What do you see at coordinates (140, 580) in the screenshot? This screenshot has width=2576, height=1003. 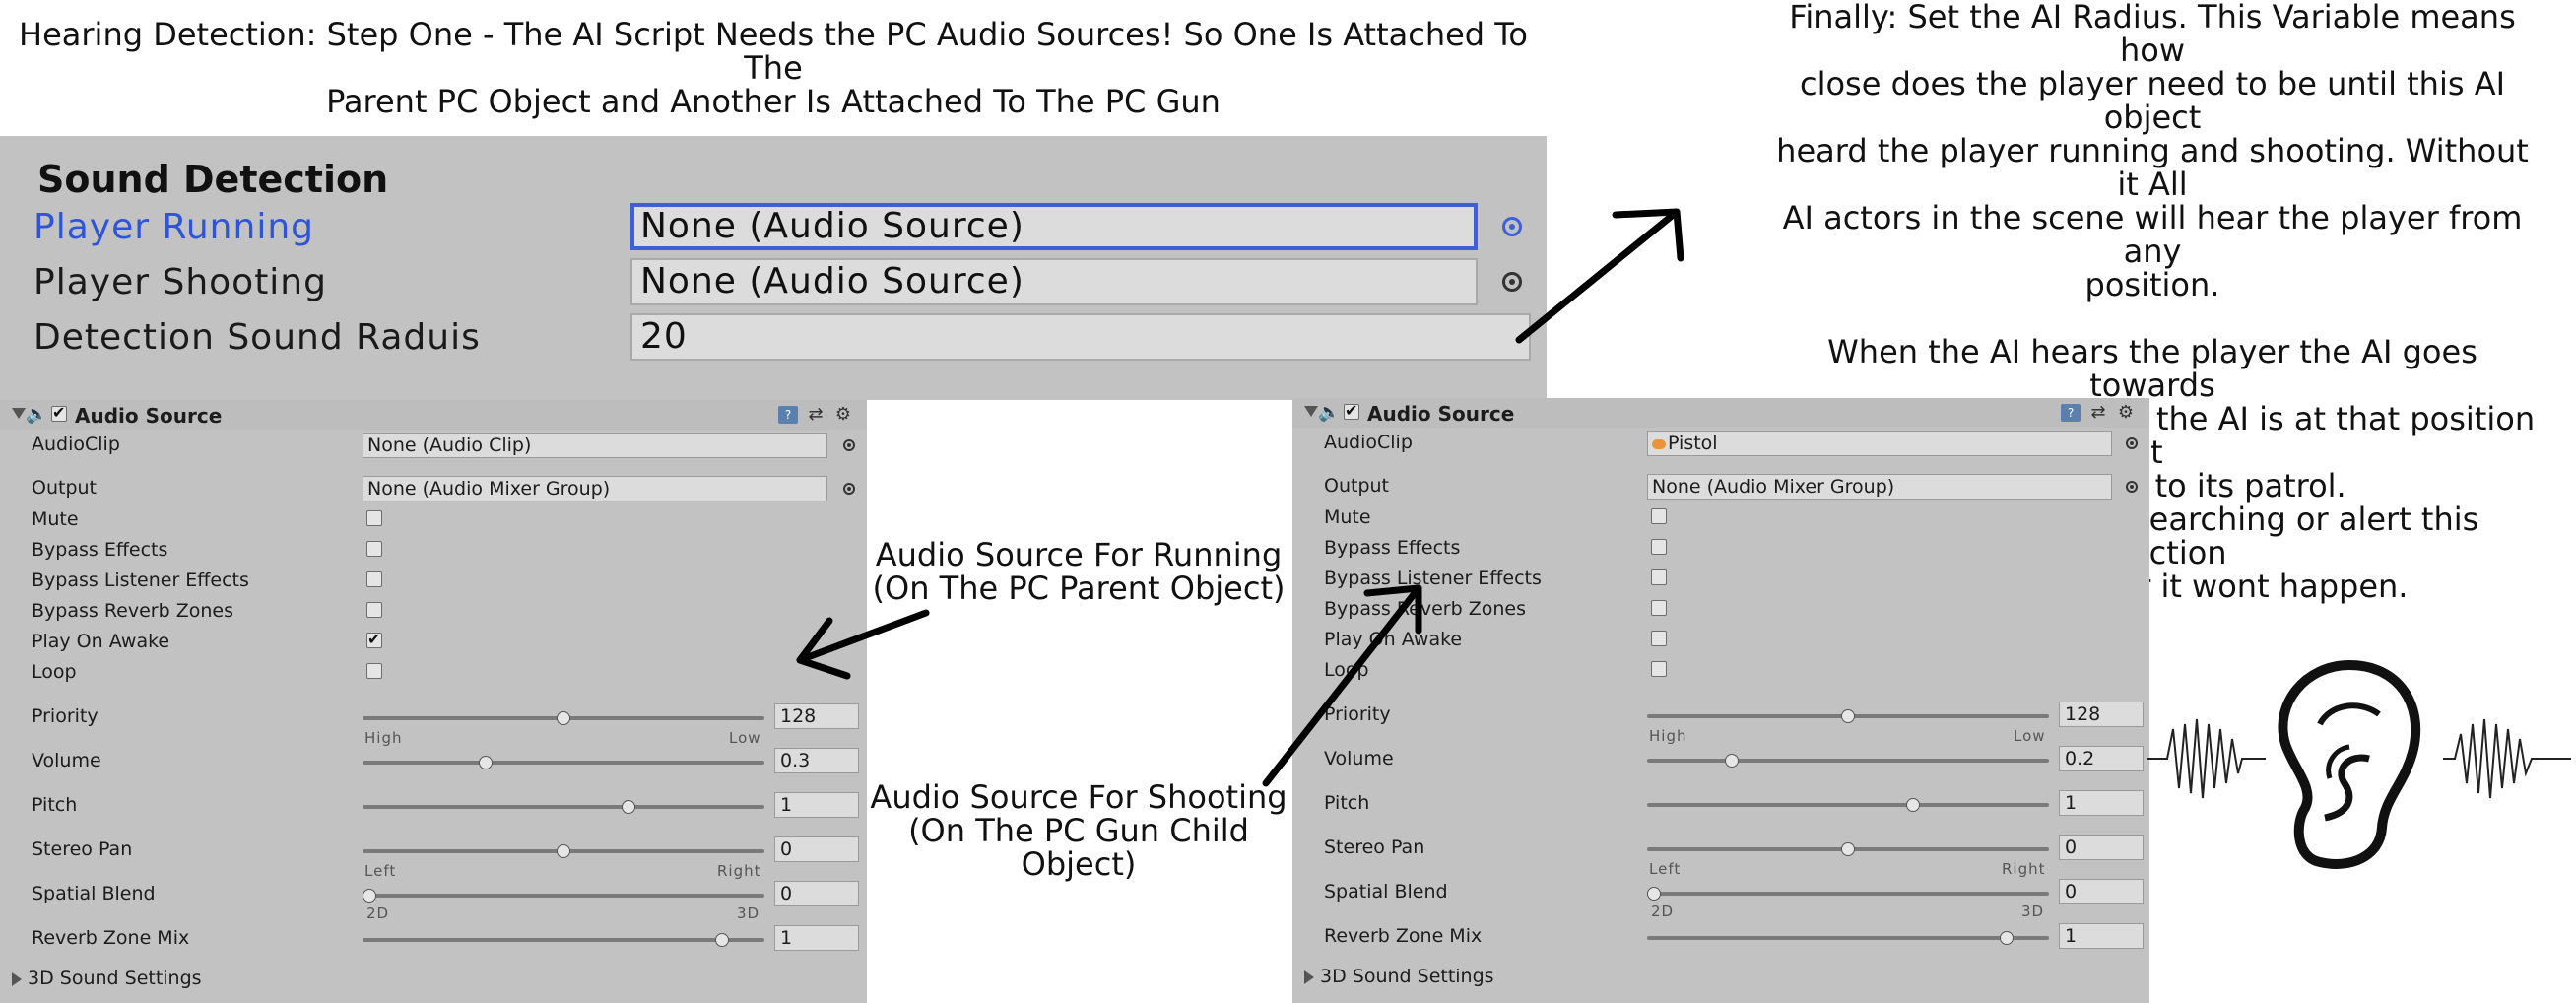 I see `toggle-label: Bypass Listener Effects` at bounding box center [140, 580].